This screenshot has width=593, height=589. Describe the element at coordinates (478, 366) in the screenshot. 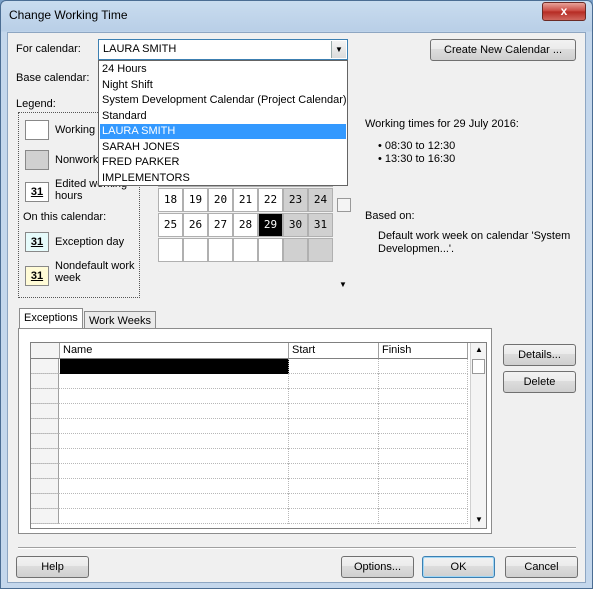

I see `table-scroll-thumb` at that location.